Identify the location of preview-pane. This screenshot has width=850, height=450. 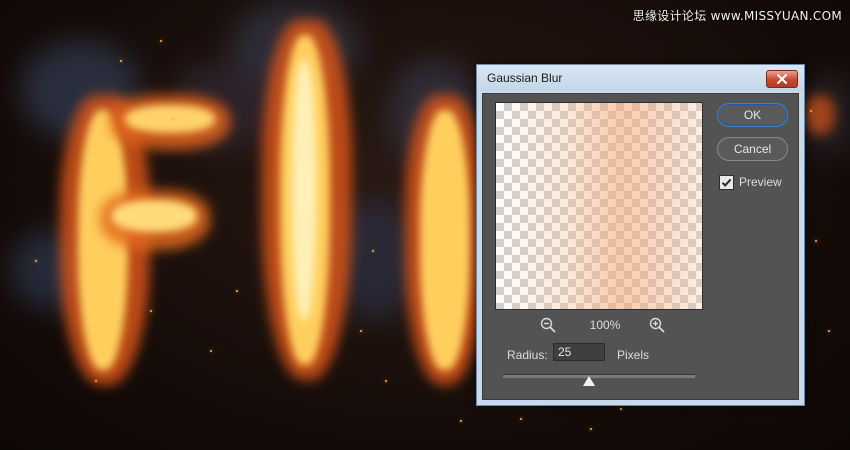
(599, 206).